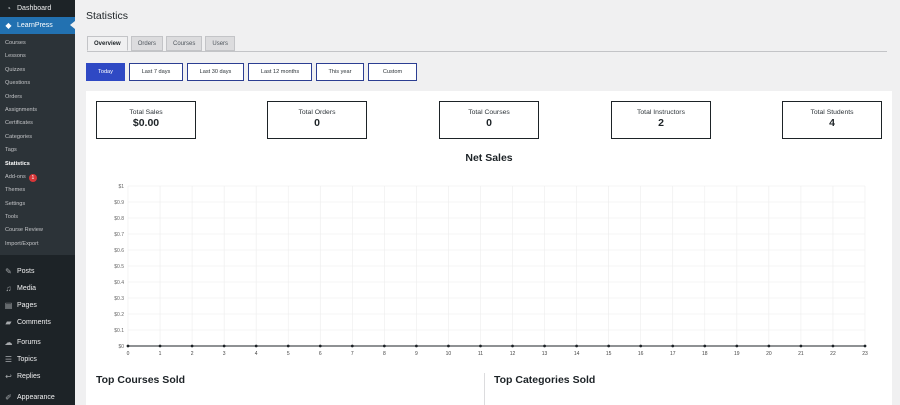  I want to click on section-divider, so click(484, 389).